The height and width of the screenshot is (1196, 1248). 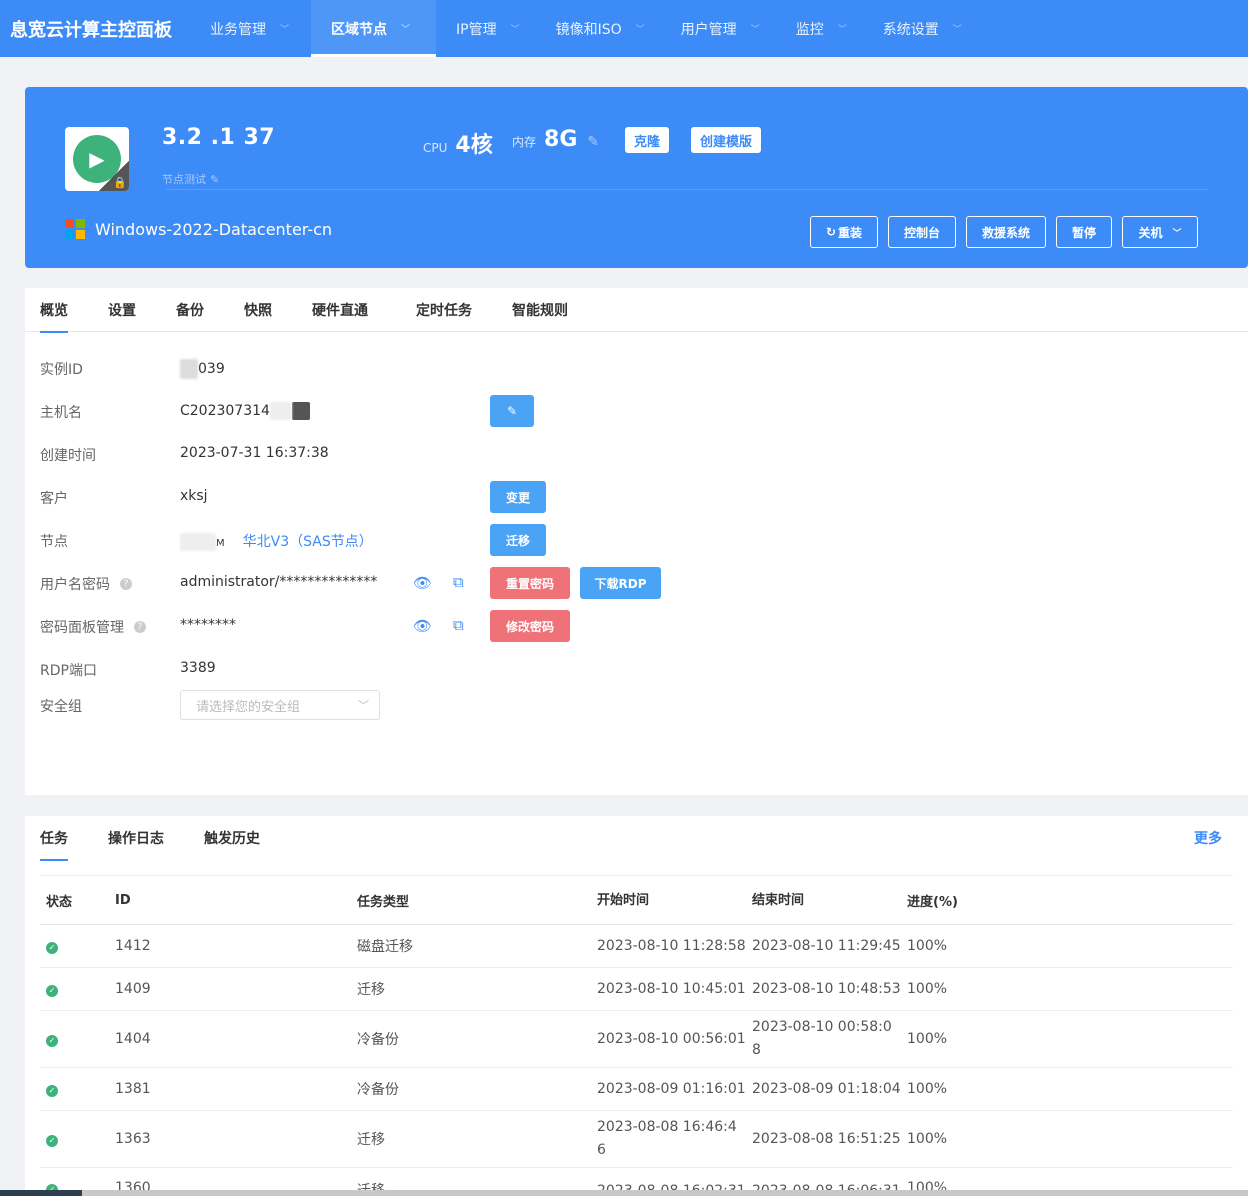 What do you see at coordinates (1084, 232) in the screenshot?
I see `pause-button: 暂停` at bounding box center [1084, 232].